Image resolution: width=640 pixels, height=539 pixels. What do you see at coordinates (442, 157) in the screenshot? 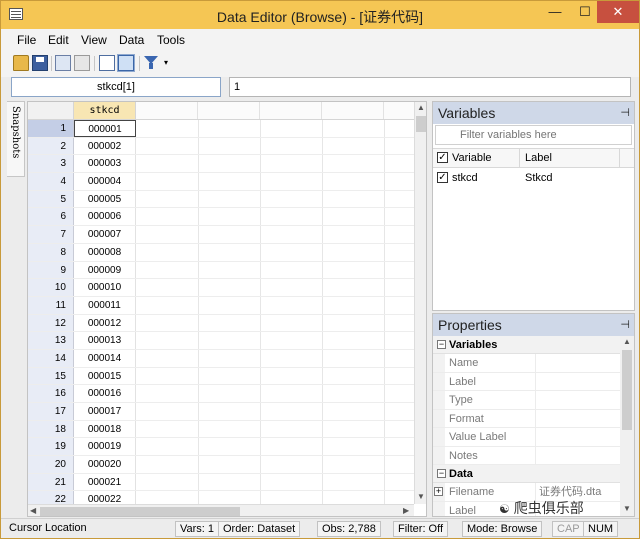
I see `select-all-checkbox: ✓` at bounding box center [442, 157].